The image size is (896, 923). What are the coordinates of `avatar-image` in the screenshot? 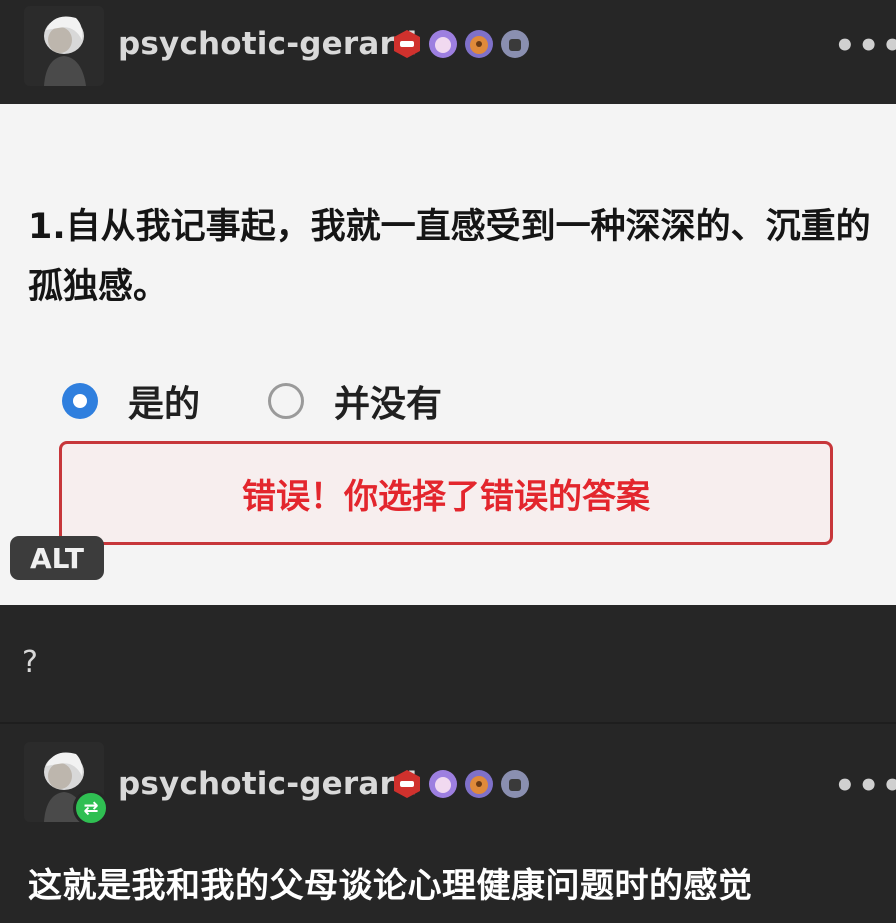 It's located at (64, 46).